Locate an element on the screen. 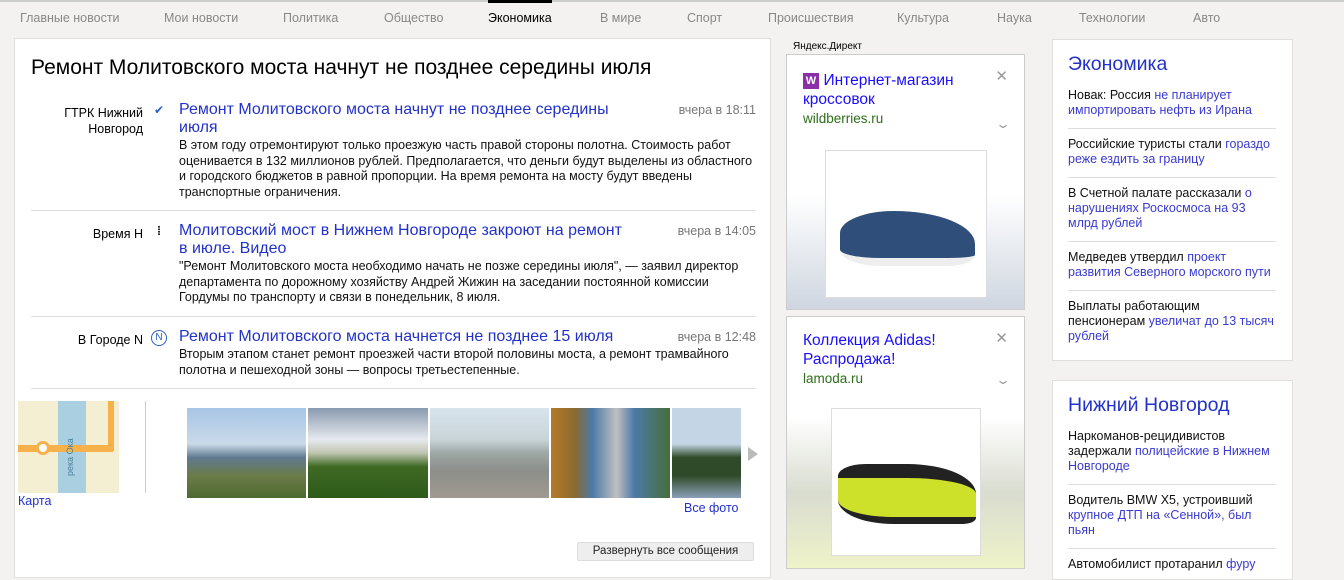  nav-my: Мои новости is located at coordinates (201, 18).